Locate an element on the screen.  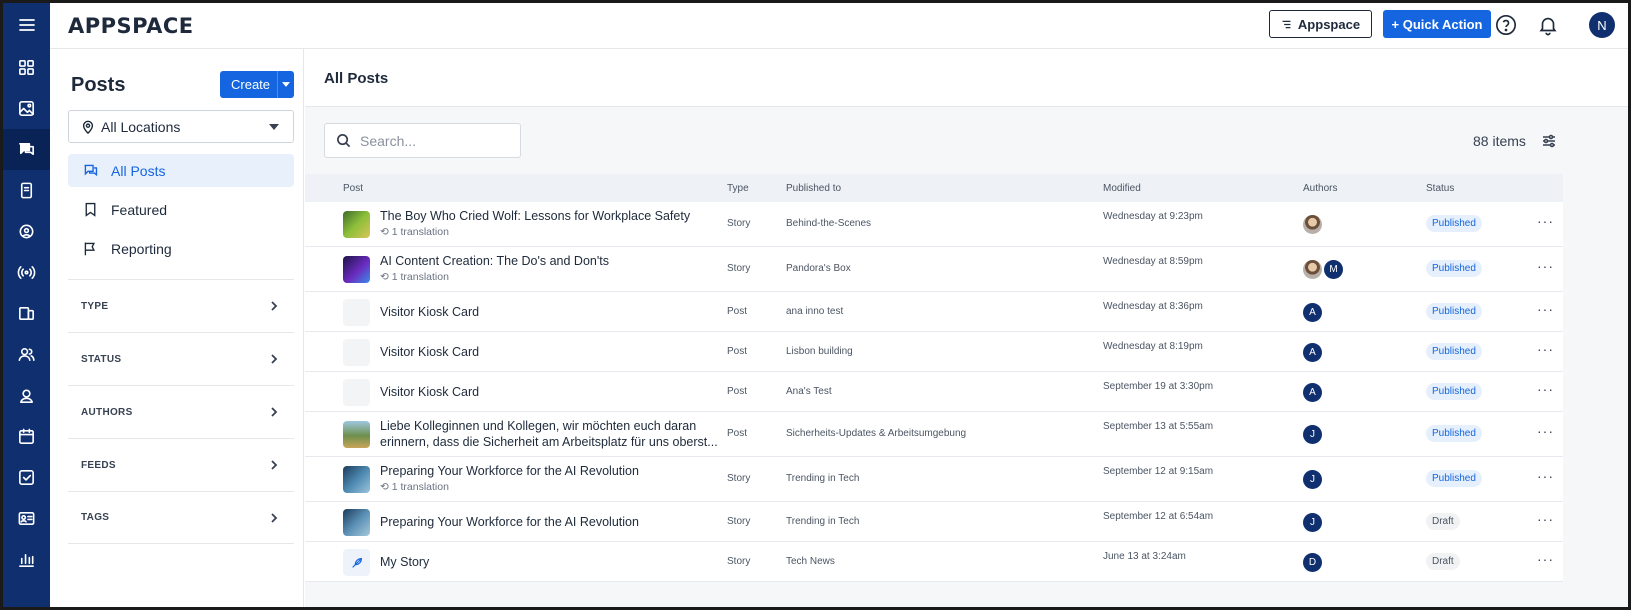
view-settings-icon is located at coordinates (1549, 141).